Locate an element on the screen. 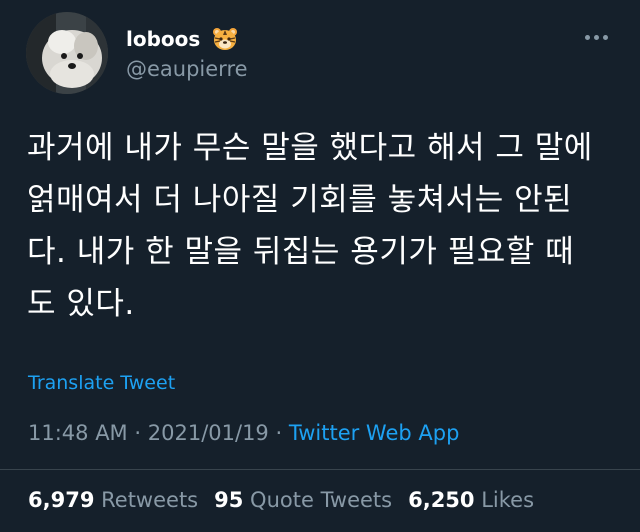  tweet-text-line: 다. 내가 한 말을 뒤집는 용기가 필요할 때 is located at coordinates (301, 252).